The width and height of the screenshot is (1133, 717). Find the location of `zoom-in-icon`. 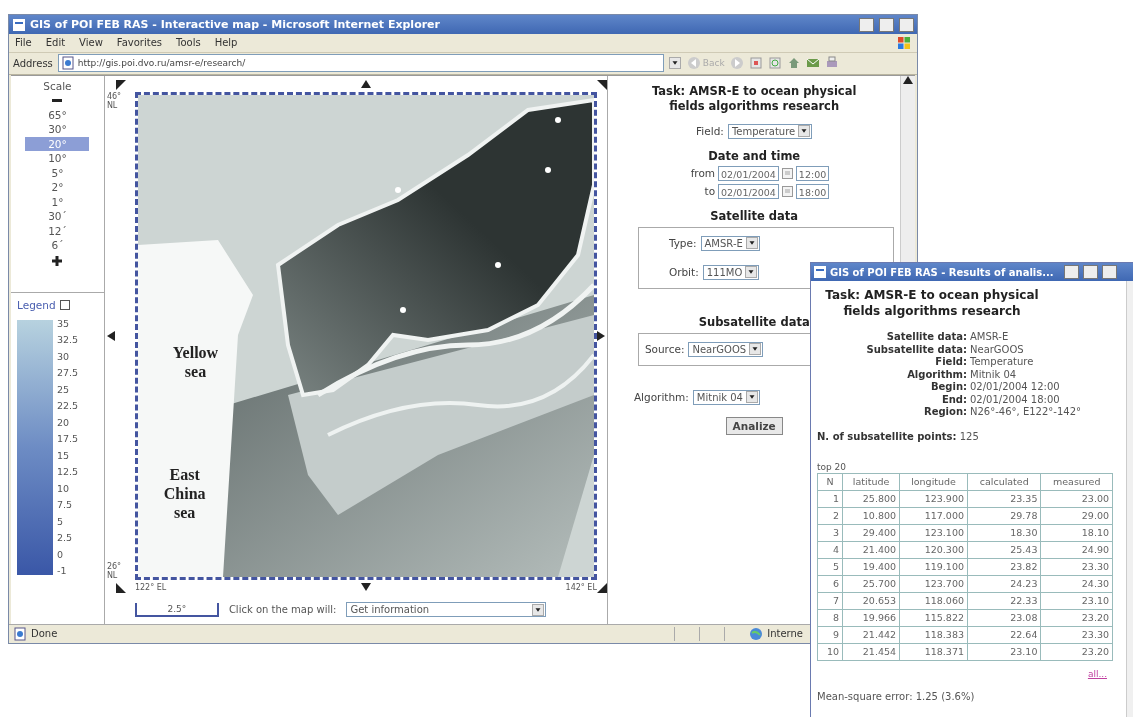

zoom-in-icon is located at coordinates (57, 260).